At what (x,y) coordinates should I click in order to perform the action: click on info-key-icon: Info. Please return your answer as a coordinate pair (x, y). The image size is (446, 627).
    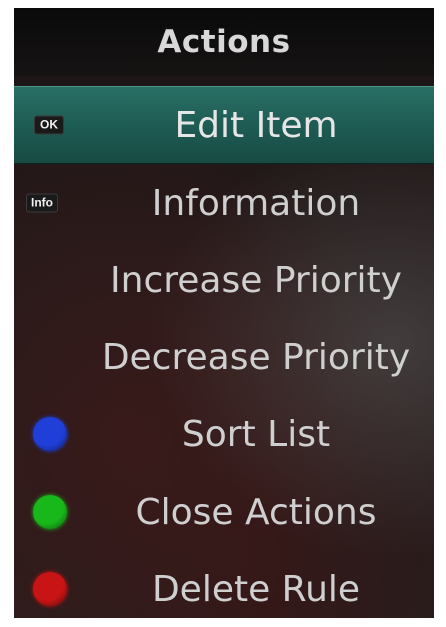
    Looking at the image, I should click on (42, 203).